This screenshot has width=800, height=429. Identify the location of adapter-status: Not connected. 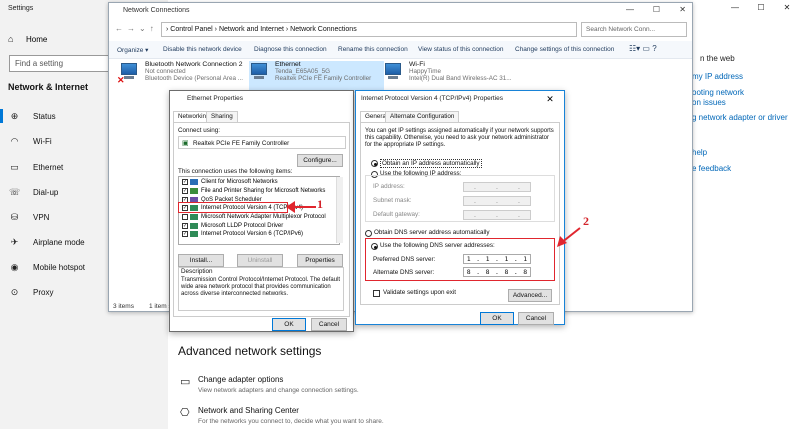
(165, 71).